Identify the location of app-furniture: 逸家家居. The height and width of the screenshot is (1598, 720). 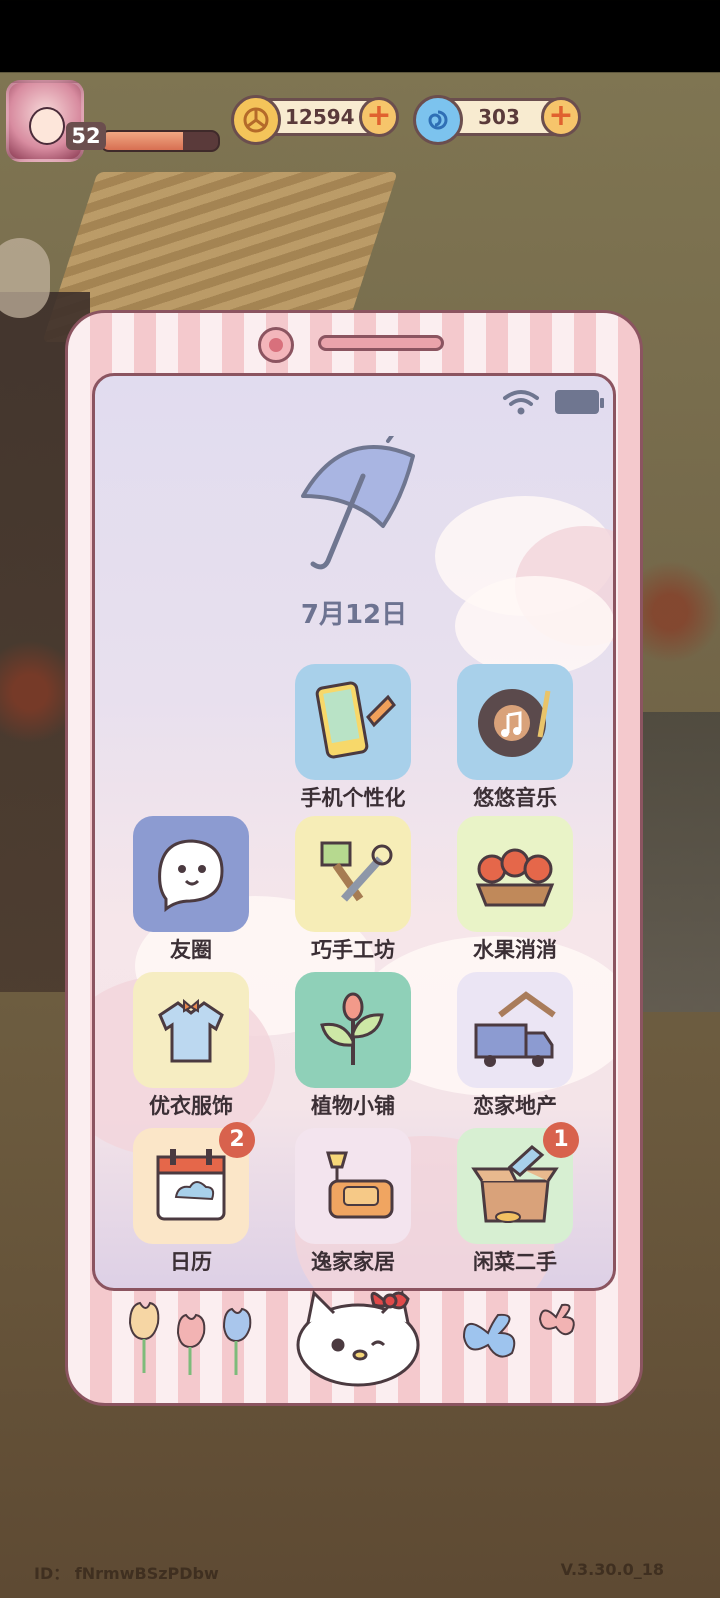
(353, 1201).